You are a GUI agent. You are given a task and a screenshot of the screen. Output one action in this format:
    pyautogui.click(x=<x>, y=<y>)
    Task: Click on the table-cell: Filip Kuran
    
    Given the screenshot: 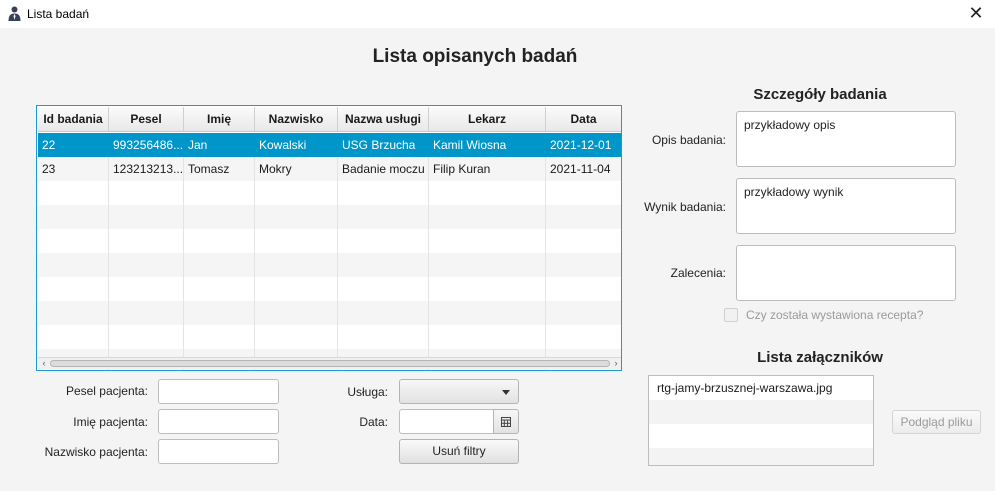 What is the action you would take?
    pyautogui.click(x=487, y=169)
    